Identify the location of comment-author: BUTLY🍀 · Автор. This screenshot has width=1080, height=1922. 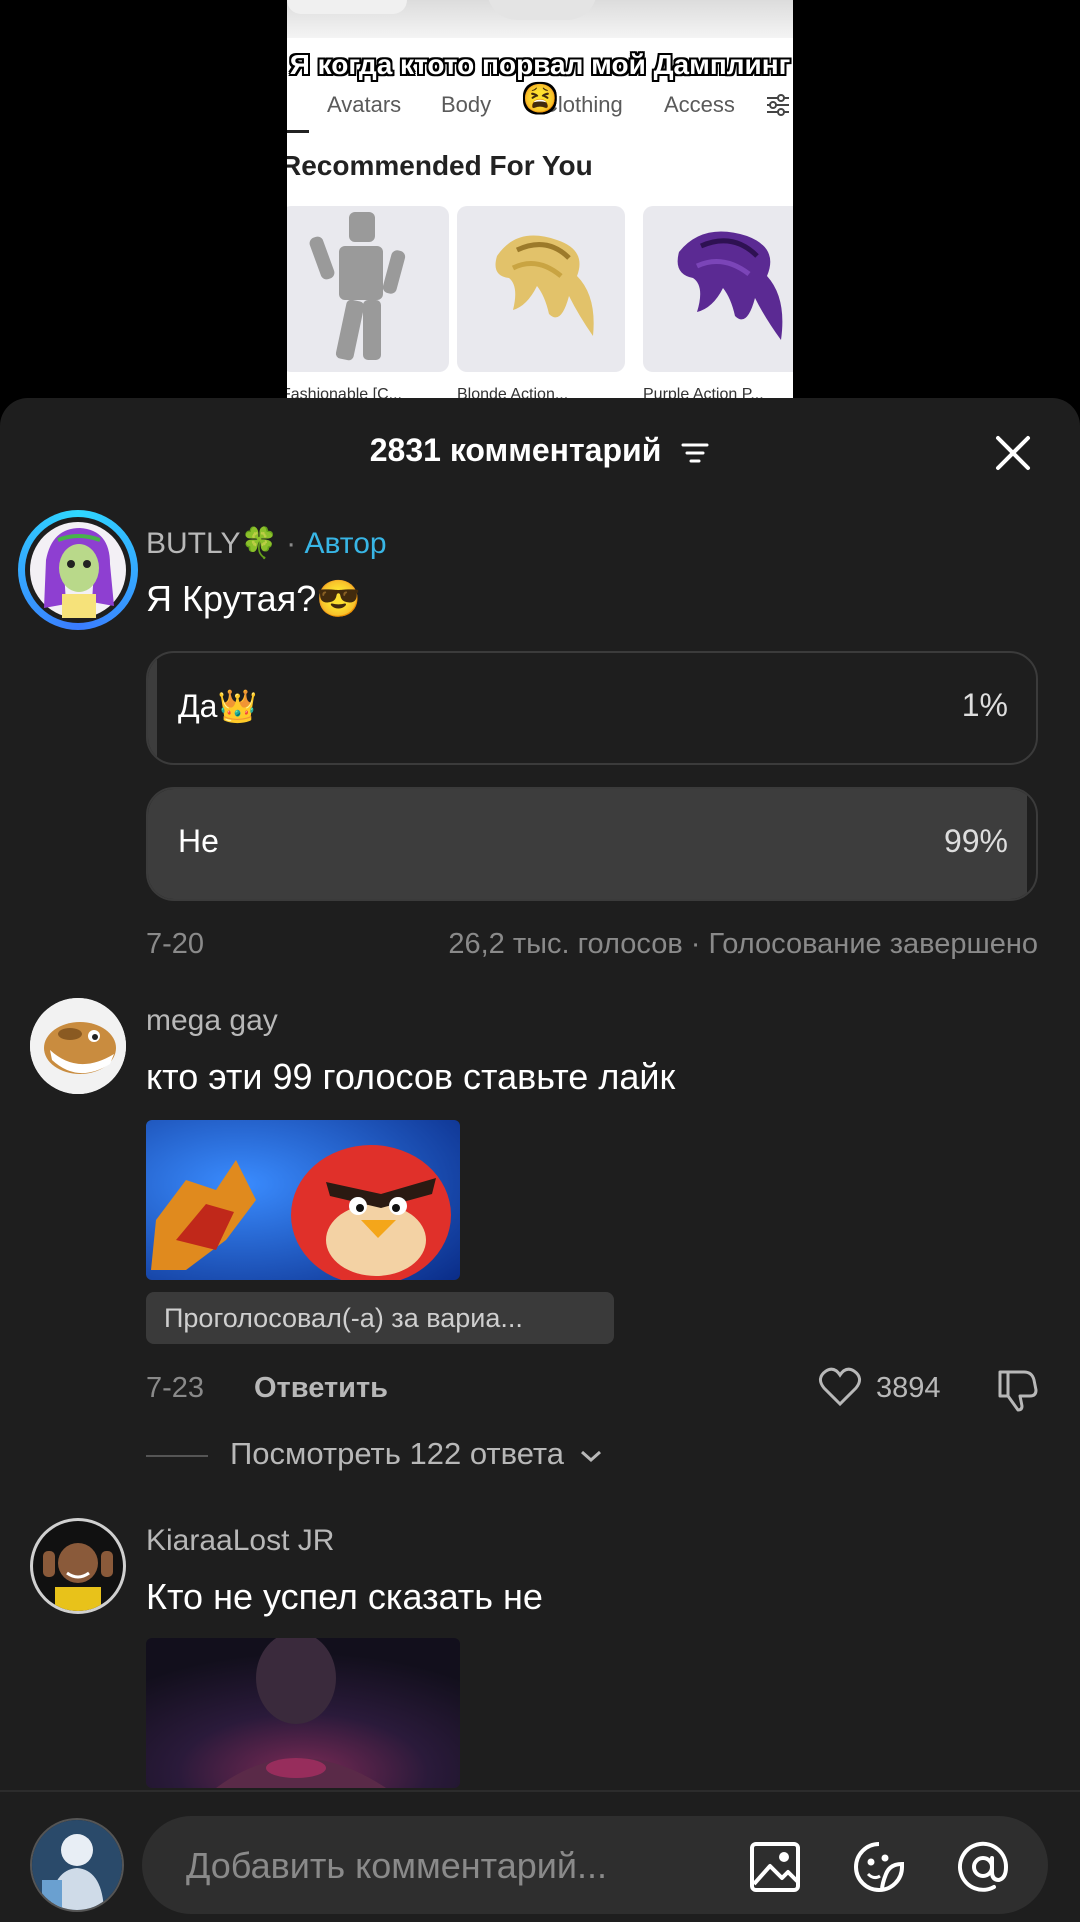
(266, 543).